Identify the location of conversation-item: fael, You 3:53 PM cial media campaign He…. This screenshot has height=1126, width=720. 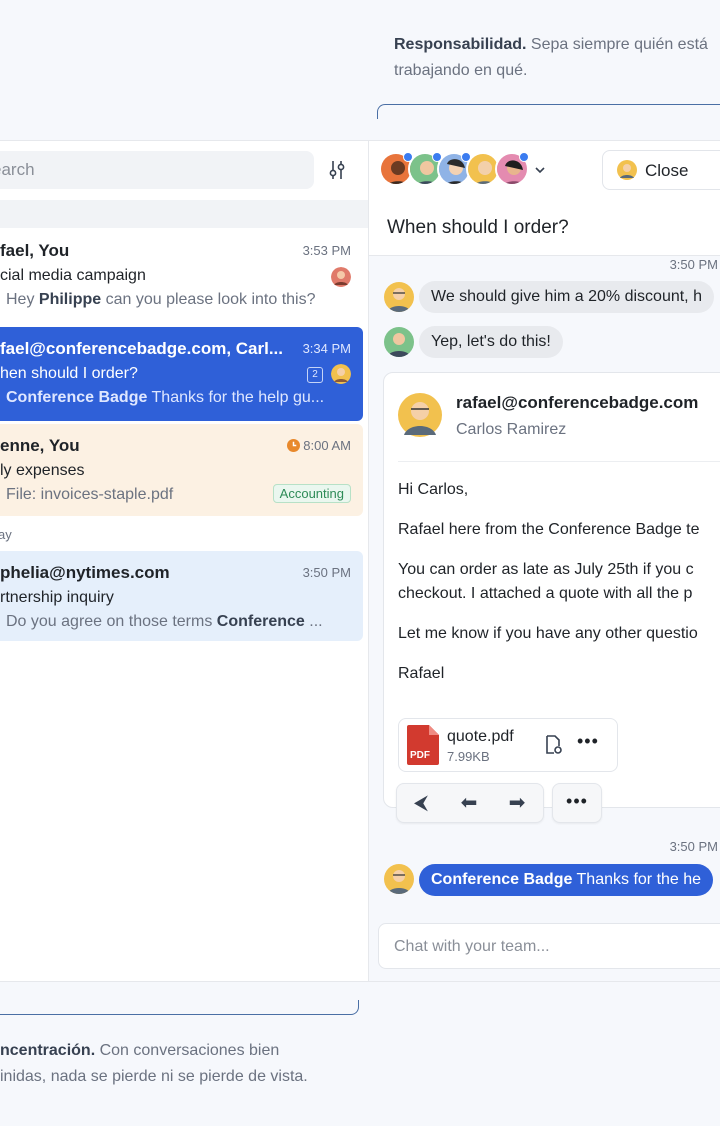
(181, 275).